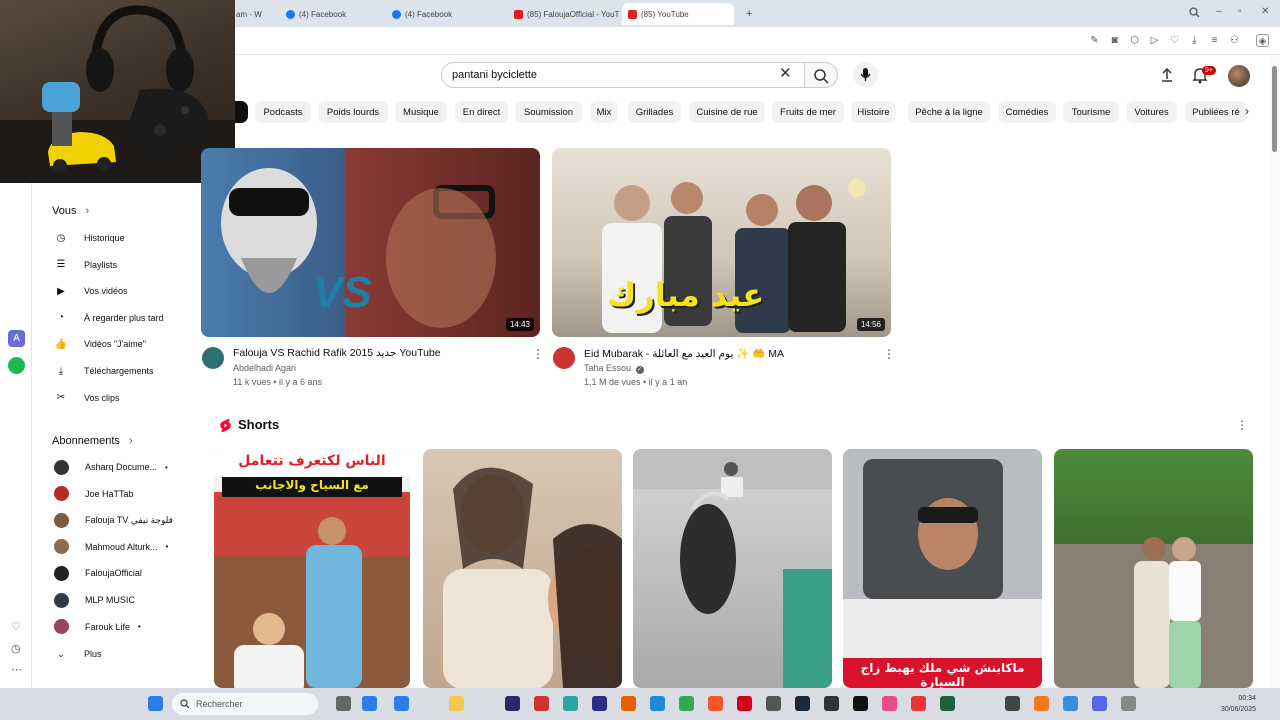  Describe the element at coordinates (100, 344) in the screenshot. I see `sidebar-item: 👍 Vidéos "J'aime"` at that location.